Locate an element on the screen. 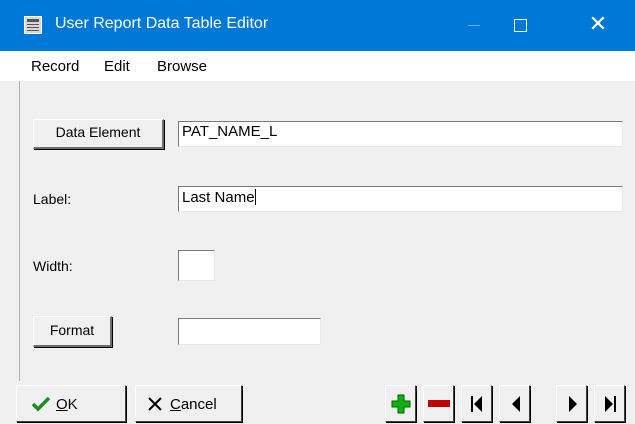 The width and height of the screenshot is (635, 424). cancel-label: Cancel is located at coordinates (193, 404).